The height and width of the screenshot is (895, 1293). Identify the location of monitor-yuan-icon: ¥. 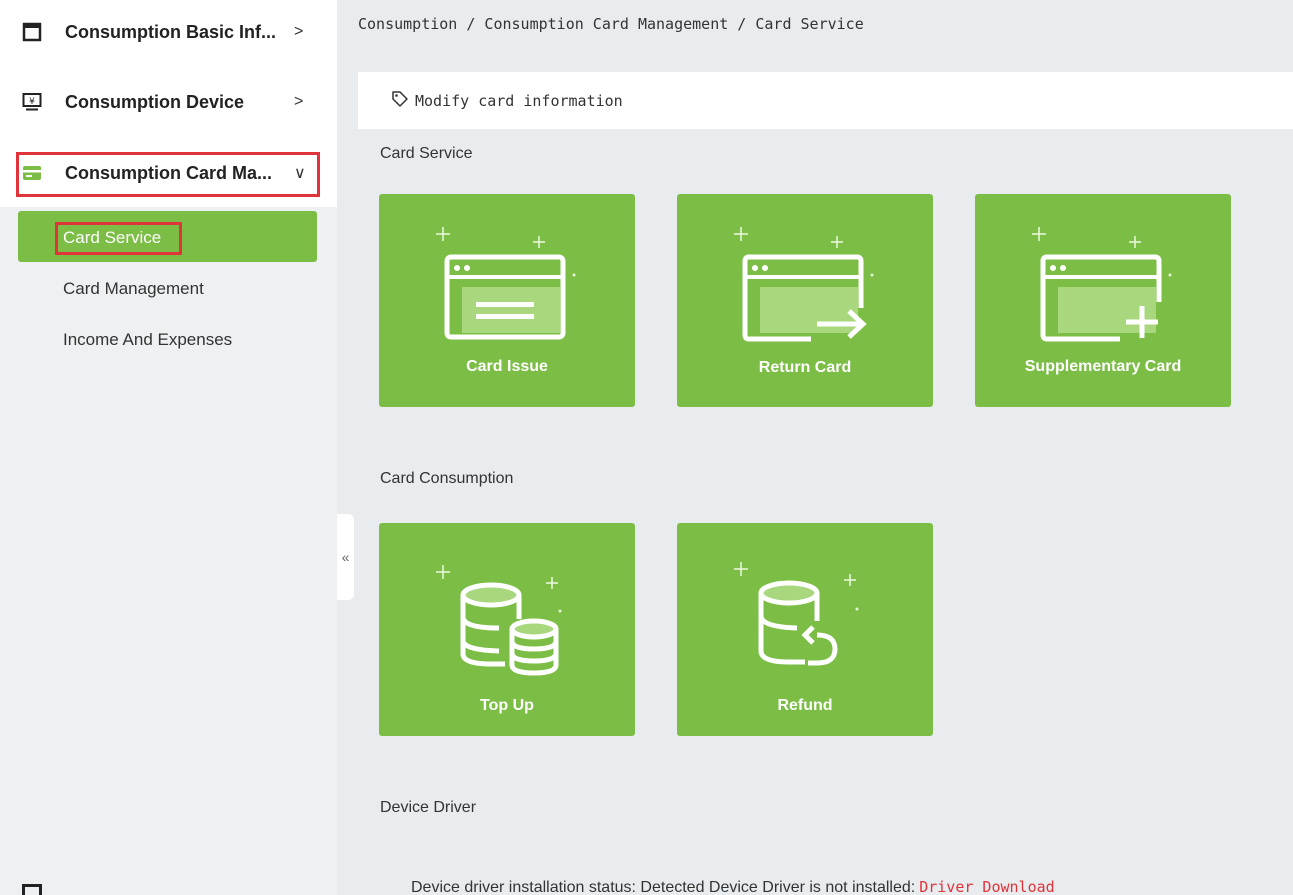
(32, 102).